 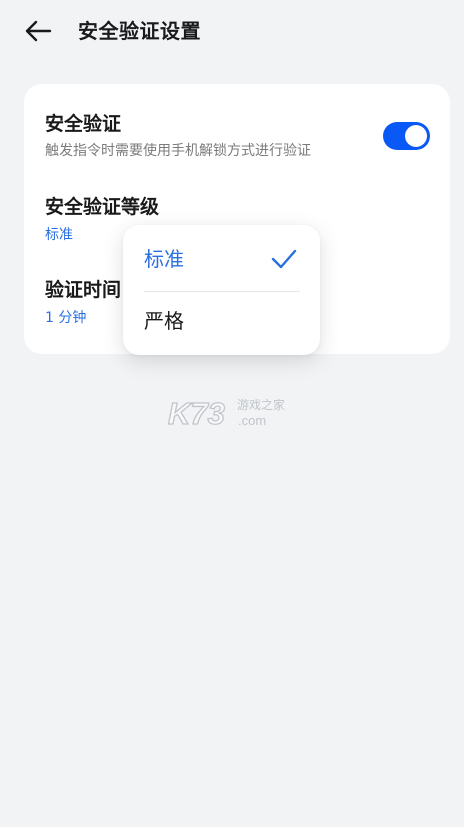 What do you see at coordinates (221, 259) in the screenshot?
I see `dropdown-option-standard: 标准` at bounding box center [221, 259].